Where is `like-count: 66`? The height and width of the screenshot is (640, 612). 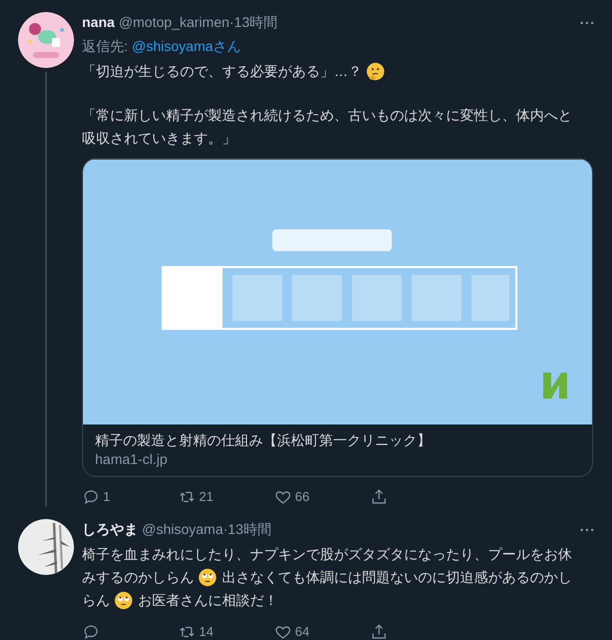
like-count: 66 is located at coordinates (302, 497).